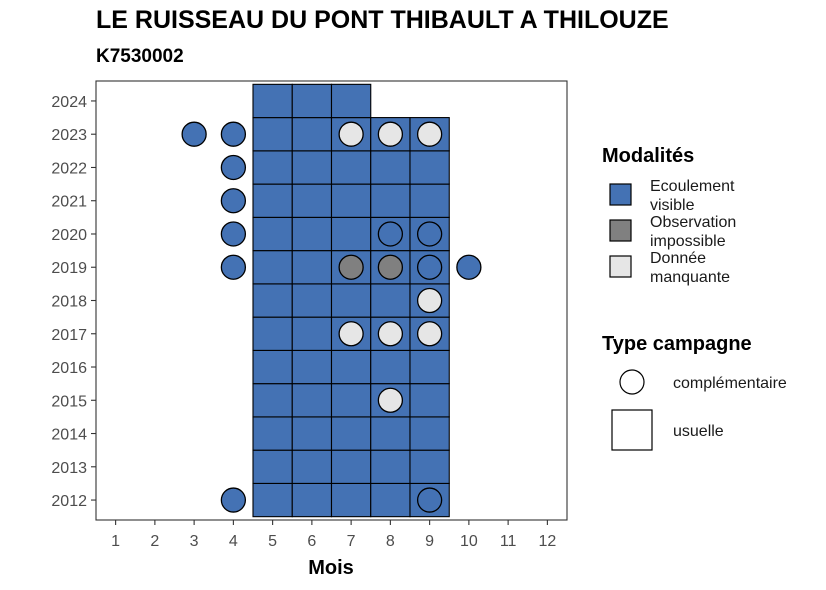  What do you see at coordinates (69, 102) in the screenshot?
I see `y-tick-label: 2024` at bounding box center [69, 102].